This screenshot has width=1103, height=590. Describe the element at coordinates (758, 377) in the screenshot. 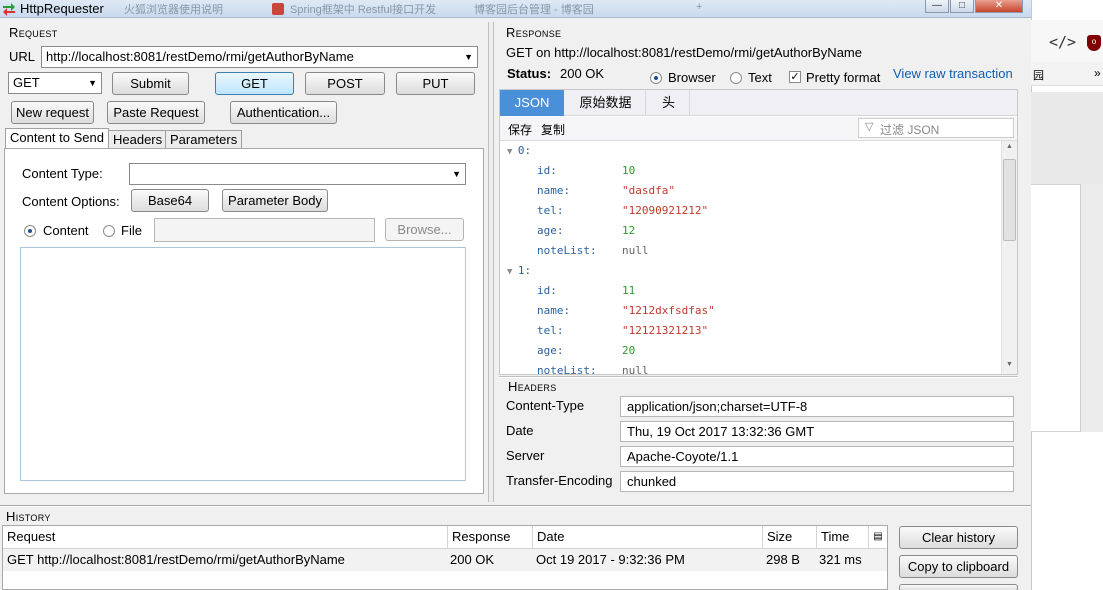

I see `divider` at that location.